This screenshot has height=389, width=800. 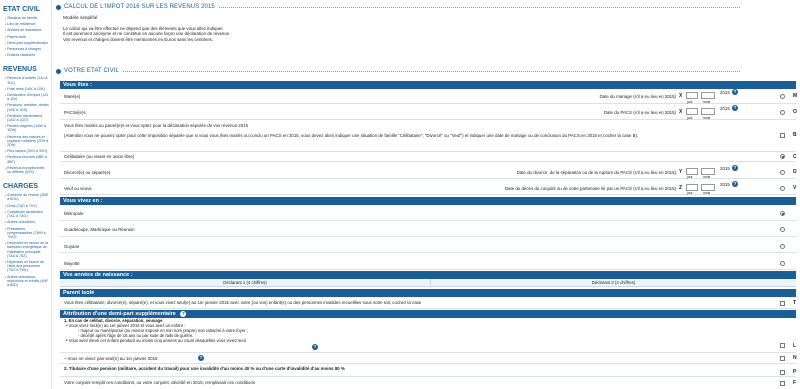 What do you see at coordinates (681, 172) in the screenshot?
I see `divorce-x-code: Y` at bounding box center [681, 172].